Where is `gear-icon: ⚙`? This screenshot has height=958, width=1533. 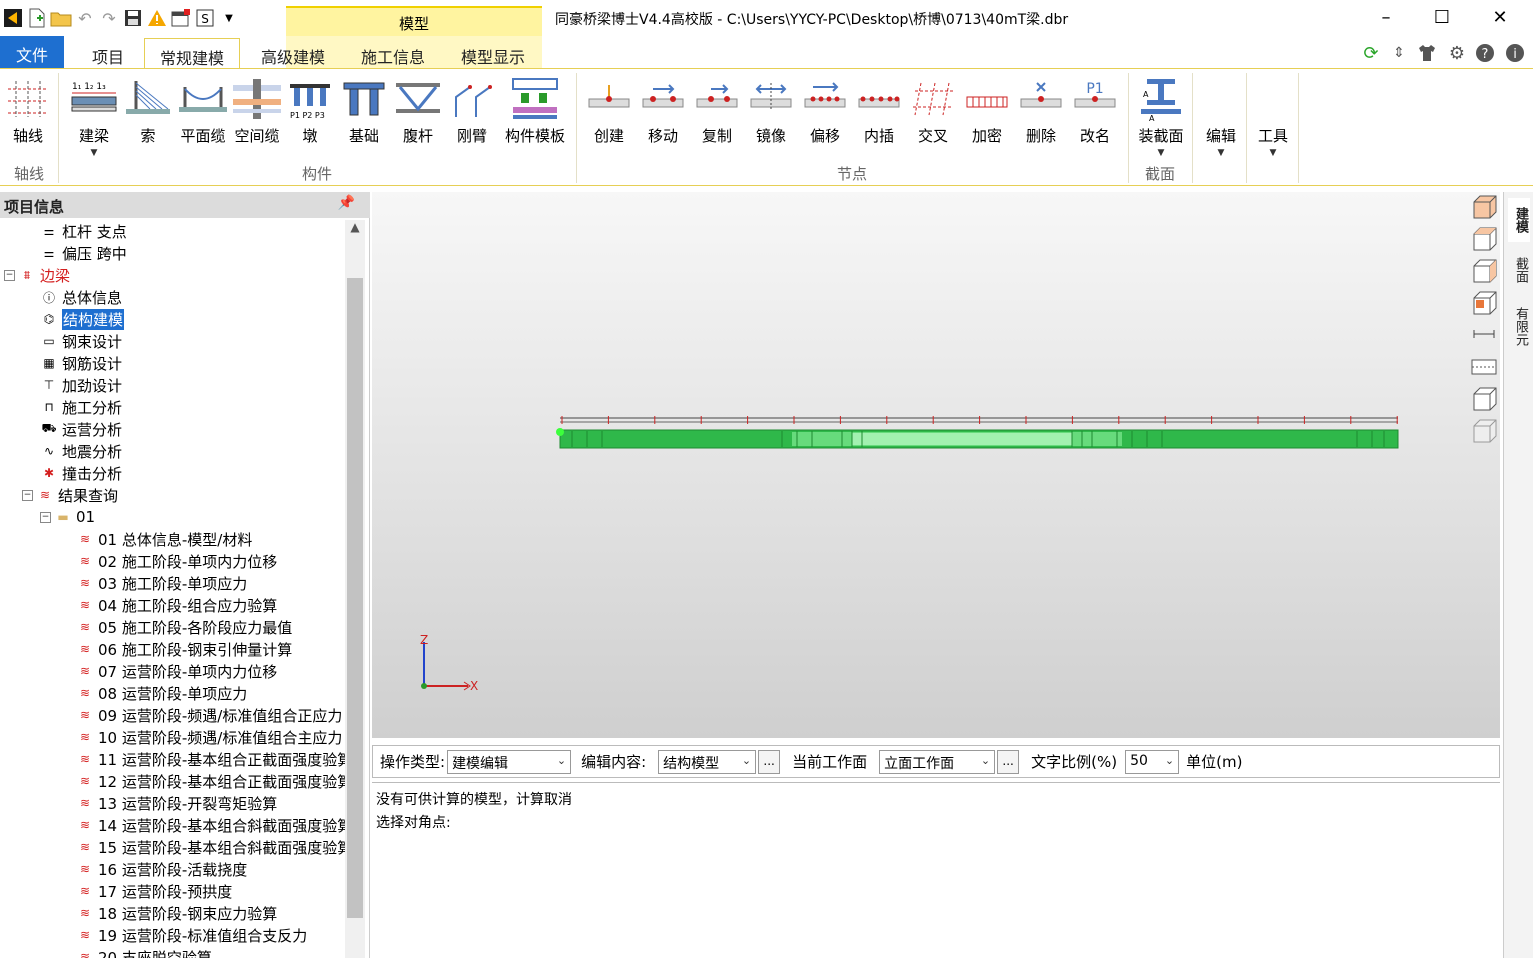 gear-icon: ⚙ is located at coordinates (1457, 53).